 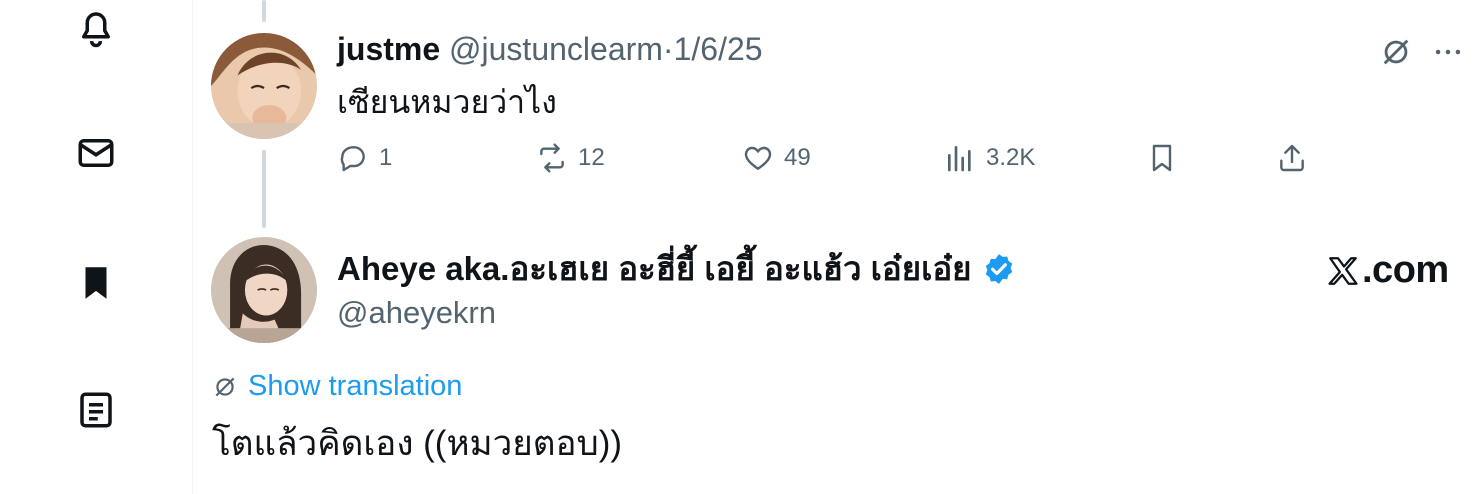 I want to click on x-logo-icon, so click(x=1343, y=270).